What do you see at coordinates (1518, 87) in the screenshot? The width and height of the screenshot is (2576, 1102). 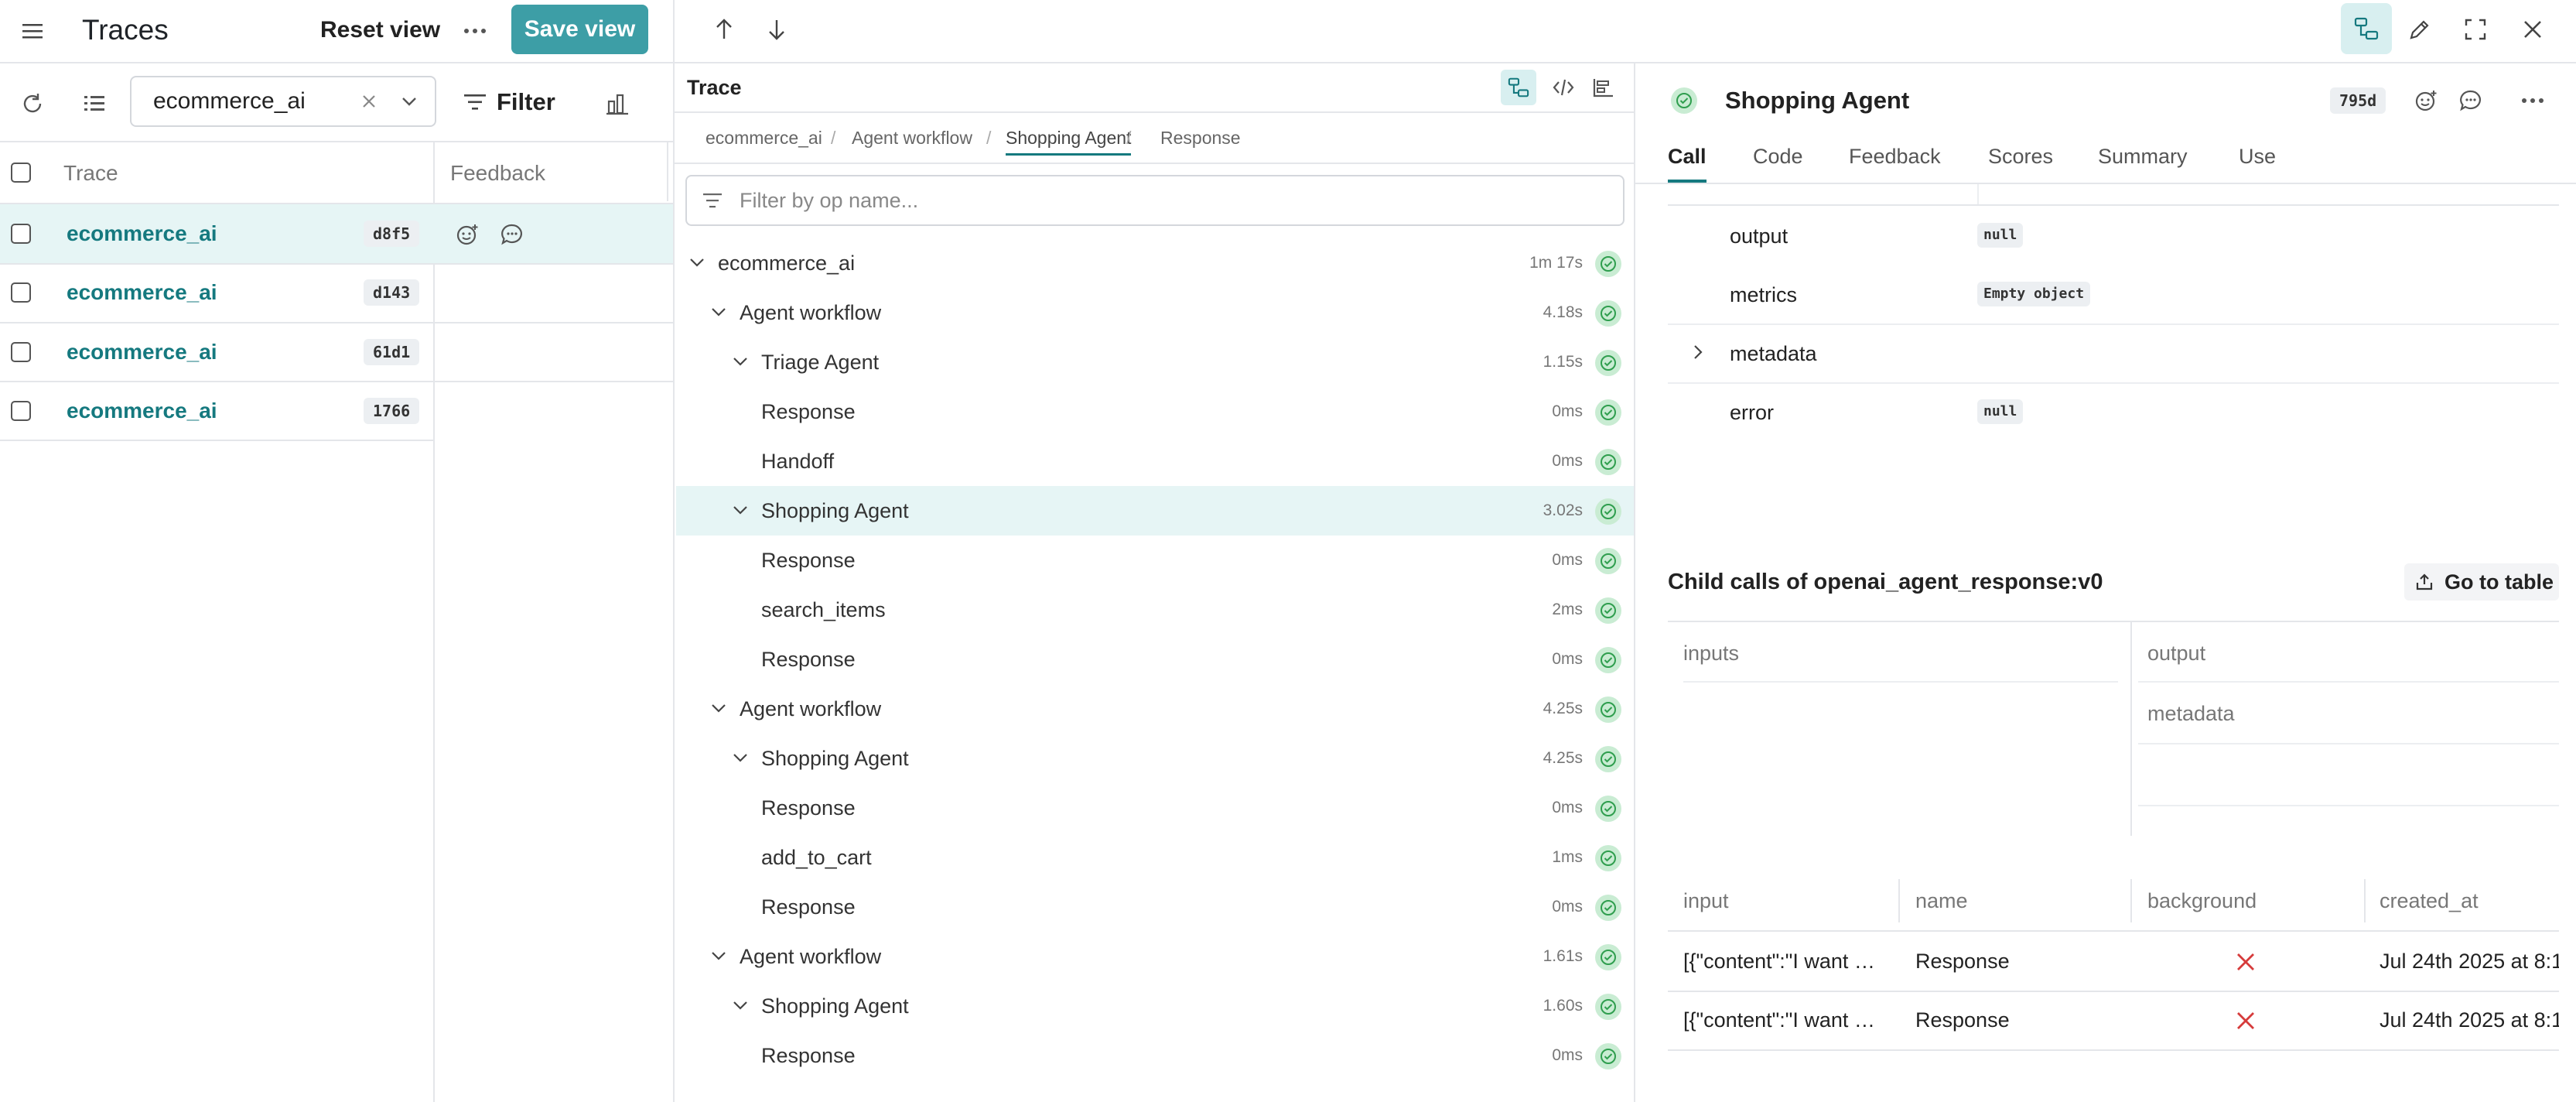 I see `tree-view-icon` at bounding box center [1518, 87].